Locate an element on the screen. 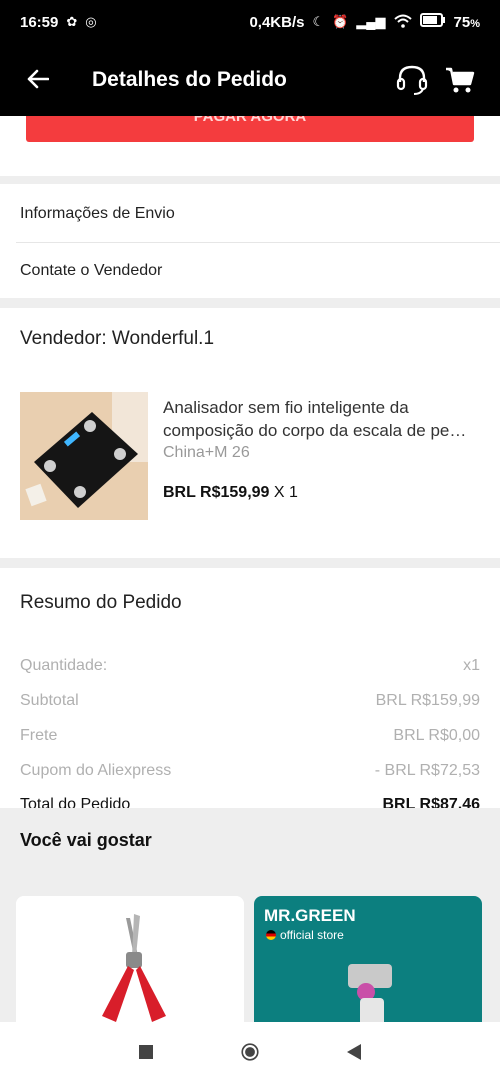 This screenshot has width=500, height=1082. battery-icon is located at coordinates (432, 22).